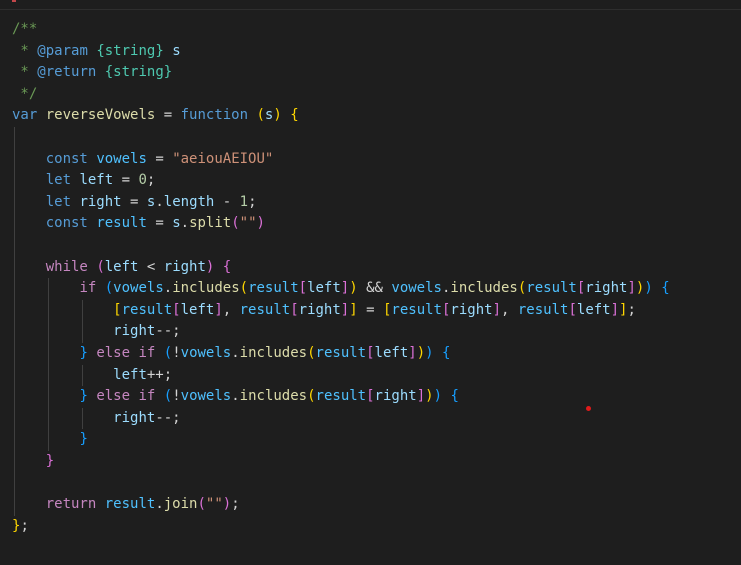 The image size is (741, 565). Describe the element at coordinates (370, 159) in the screenshot. I see `code-line: const vowels = "aeiouAEIOU"` at that location.